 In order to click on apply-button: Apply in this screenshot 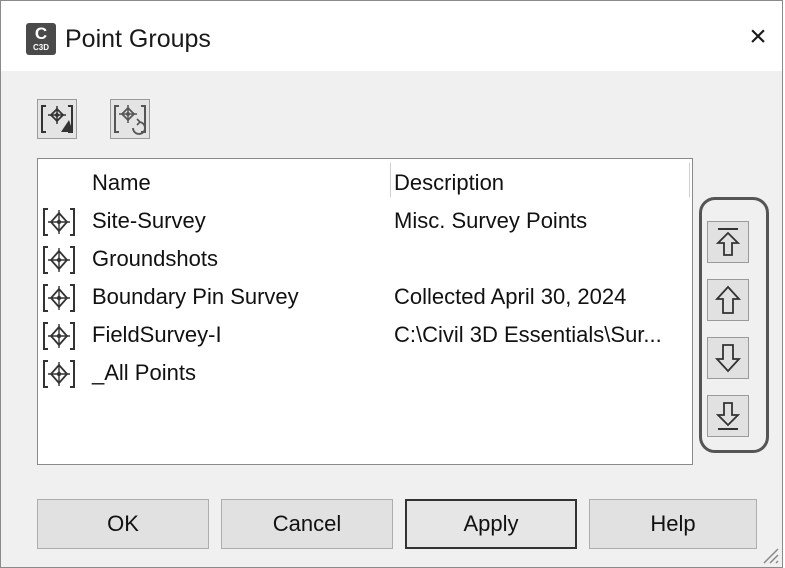, I will do `click(491, 524)`.